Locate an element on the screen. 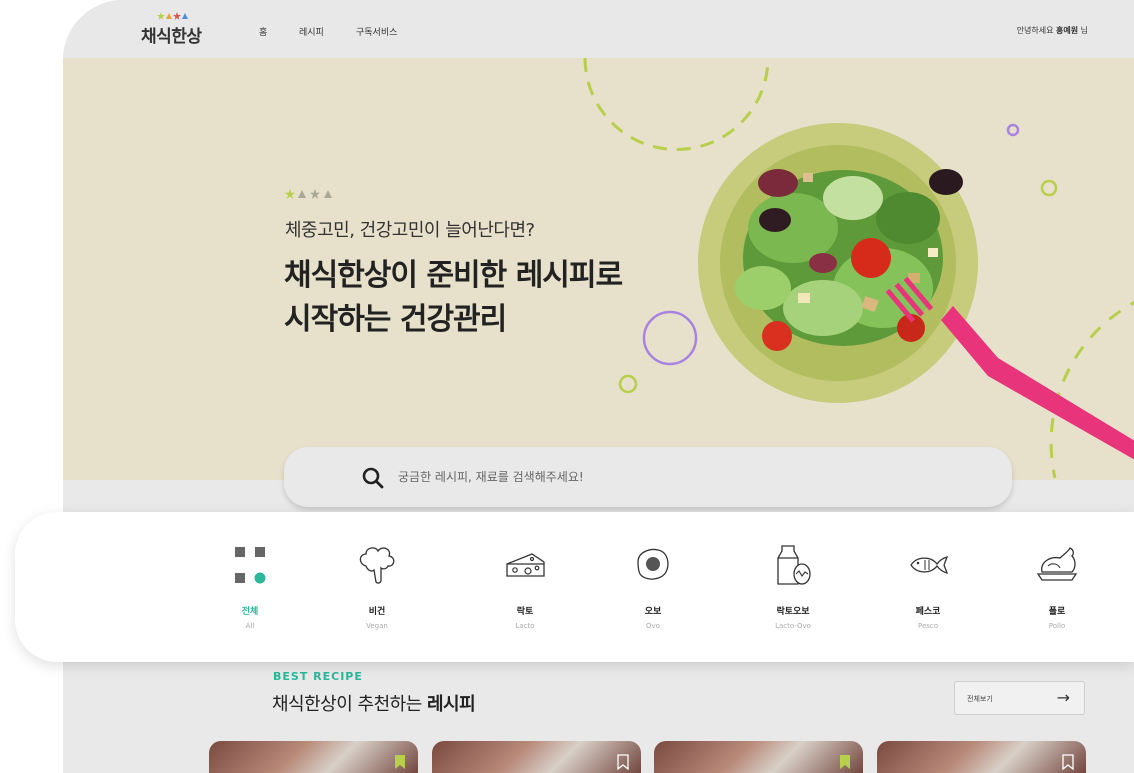 Image resolution: width=1134 pixels, height=773 pixels. category-en: Ovo is located at coordinates (653, 626).